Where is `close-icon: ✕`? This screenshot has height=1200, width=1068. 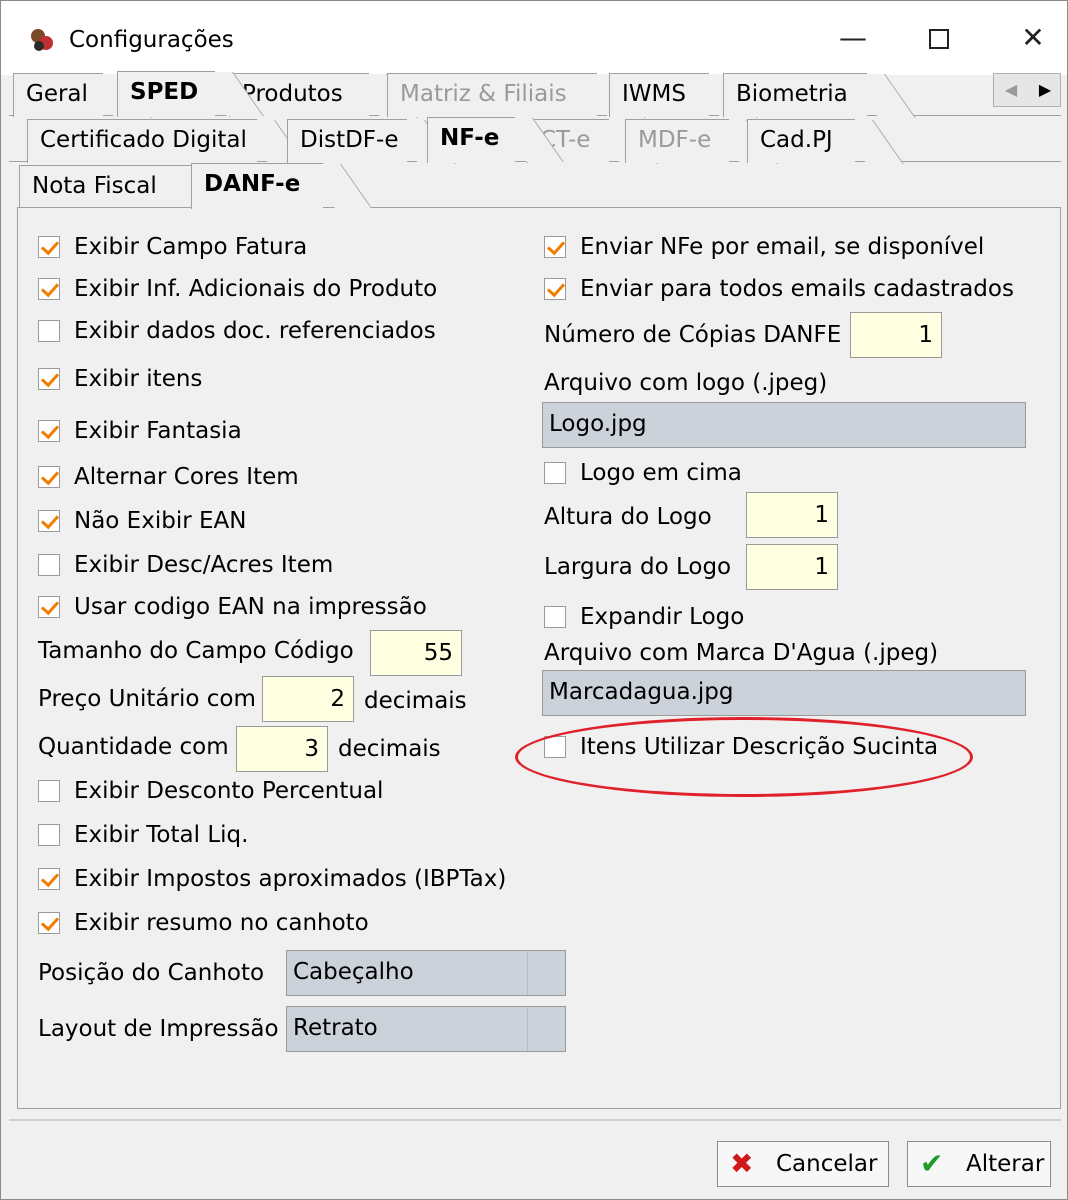
close-icon: ✕ is located at coordinates (1033, 37).